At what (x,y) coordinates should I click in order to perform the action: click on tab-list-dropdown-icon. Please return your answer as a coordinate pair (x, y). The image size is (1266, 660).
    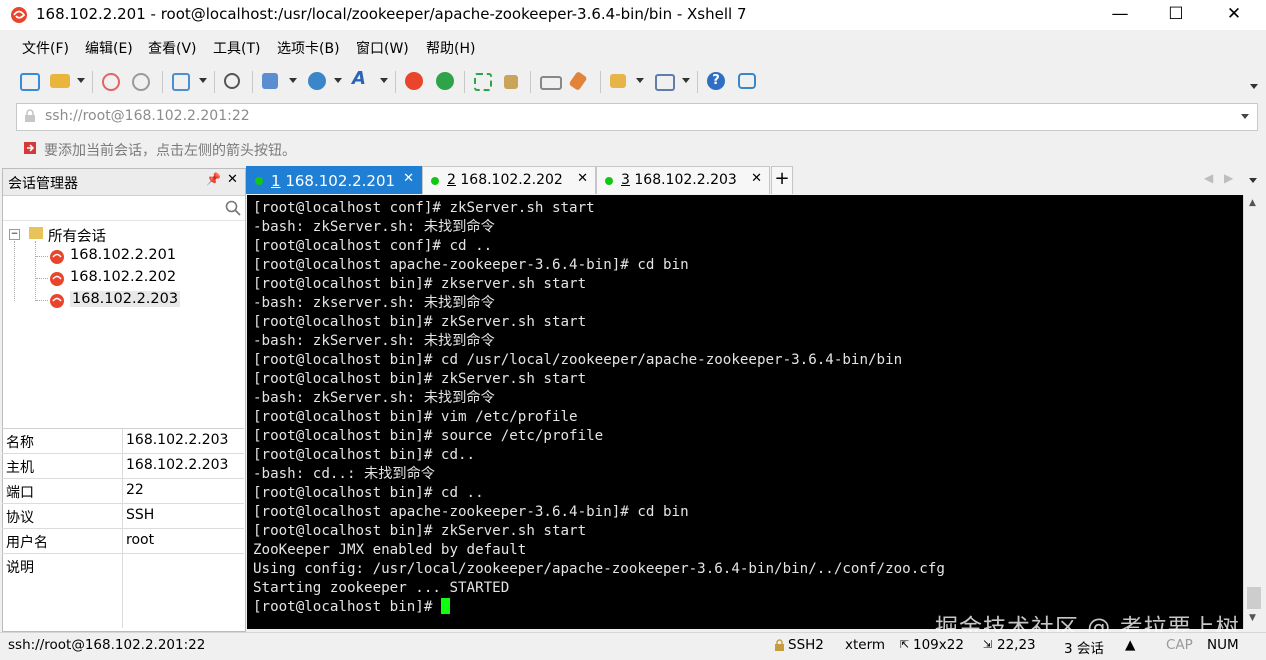
    Looking at the image, I should click on (1253, 180).